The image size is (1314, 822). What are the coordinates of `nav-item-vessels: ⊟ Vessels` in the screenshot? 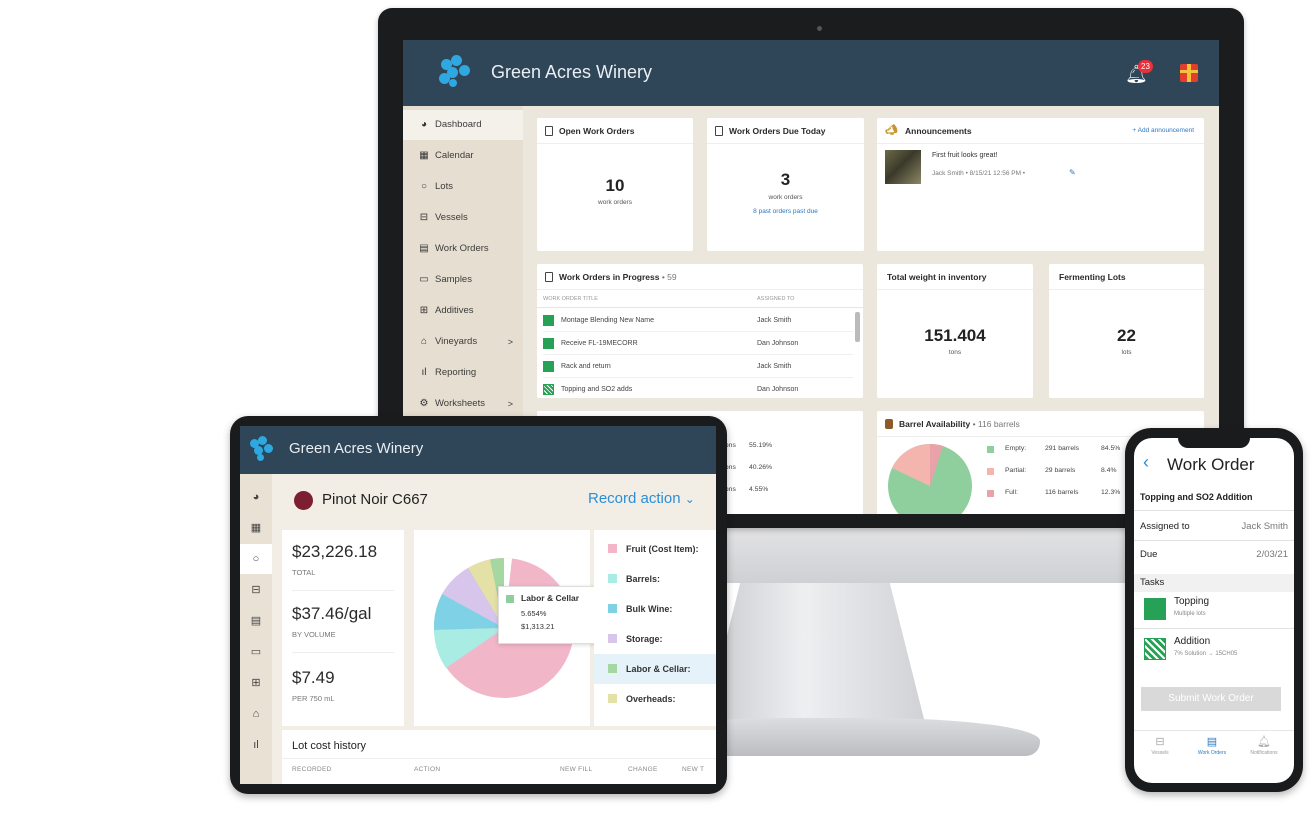 It's located at (1160, 745).